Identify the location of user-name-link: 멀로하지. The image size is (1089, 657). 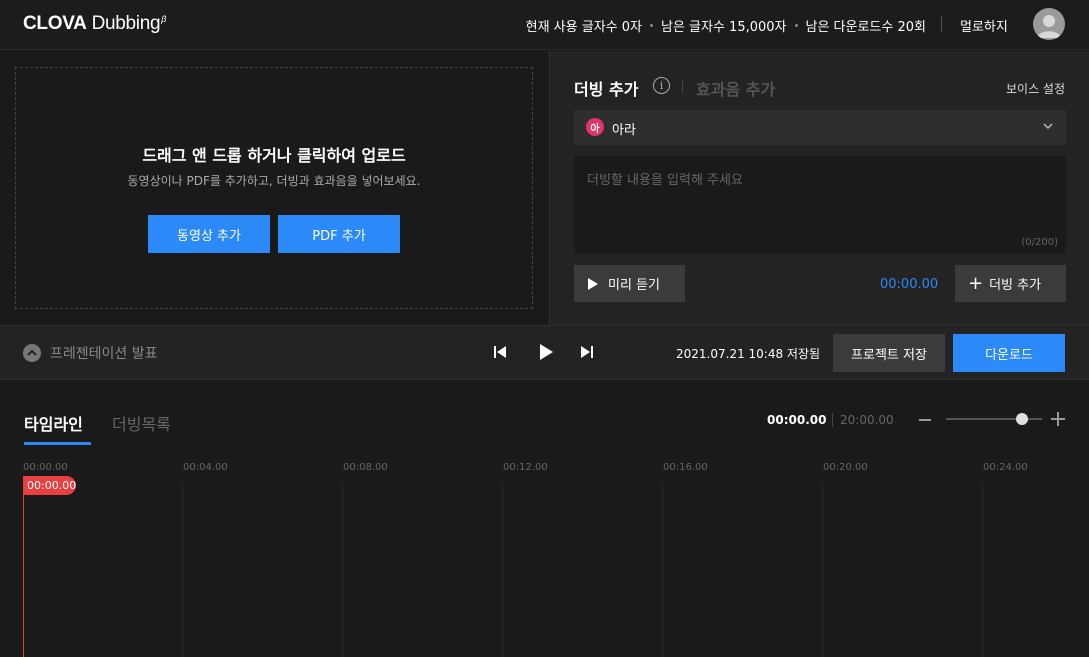
(984, 25).